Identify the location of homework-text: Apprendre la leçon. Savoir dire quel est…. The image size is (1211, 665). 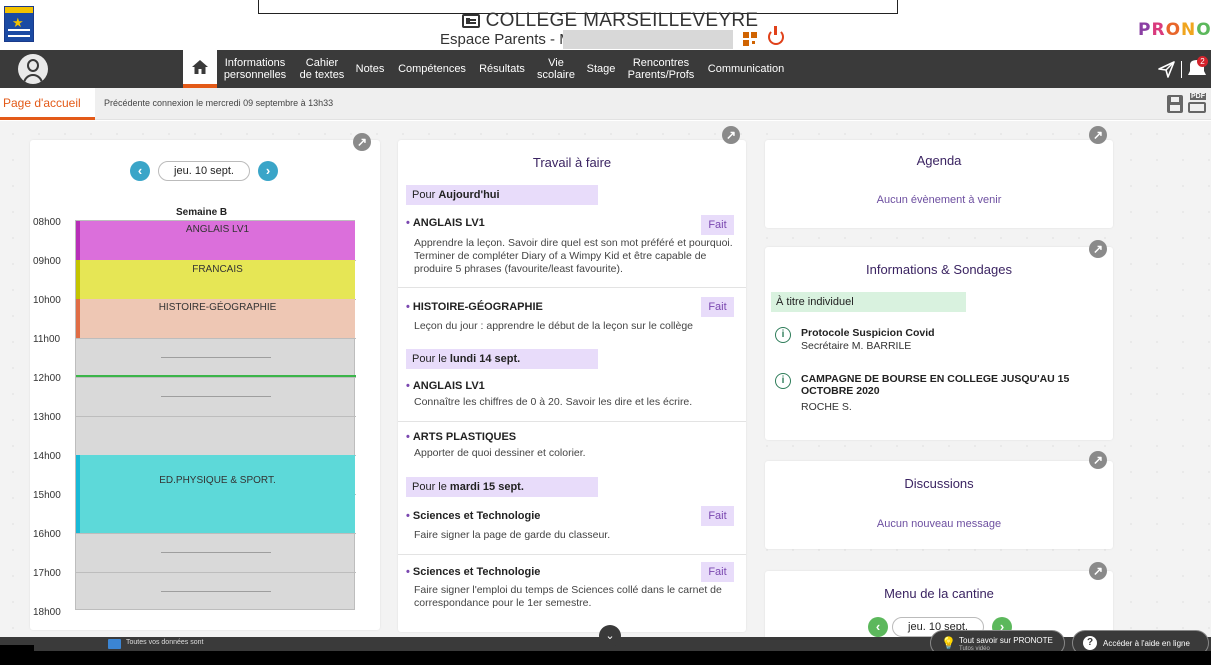
(573, 256).